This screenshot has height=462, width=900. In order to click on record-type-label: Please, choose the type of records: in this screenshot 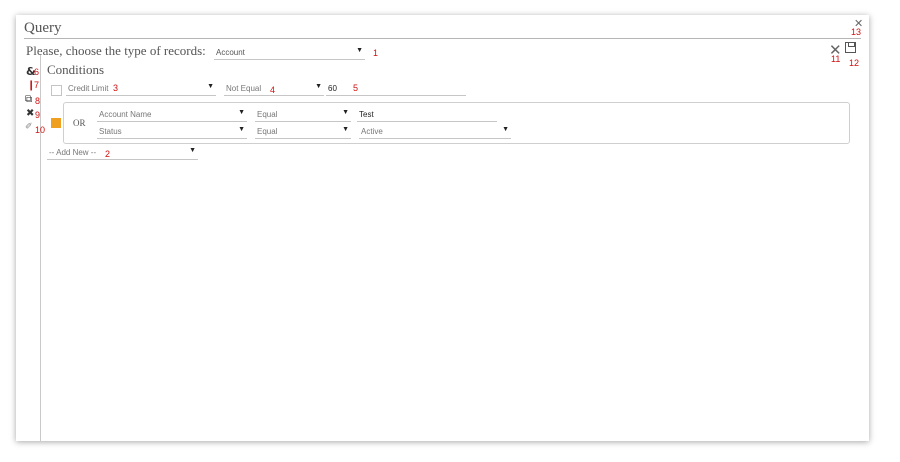, I will do `click(116, 50)`.